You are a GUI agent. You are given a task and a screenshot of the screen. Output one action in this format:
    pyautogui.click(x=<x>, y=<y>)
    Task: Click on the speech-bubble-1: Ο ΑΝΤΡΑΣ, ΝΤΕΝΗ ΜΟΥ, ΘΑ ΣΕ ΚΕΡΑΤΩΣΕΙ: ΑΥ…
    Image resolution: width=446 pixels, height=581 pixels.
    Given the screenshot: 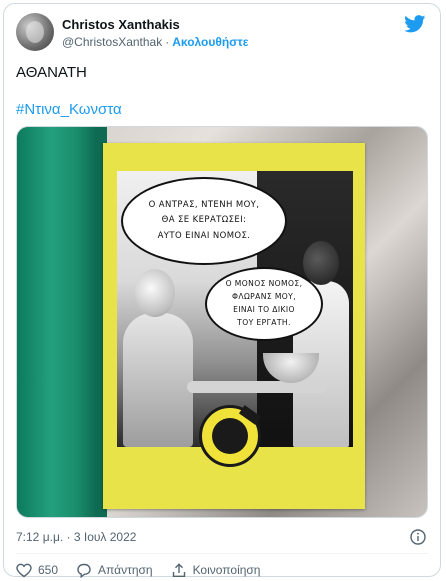 What is the action you would take?
    pyautogui.click(x=204, y=221)
    